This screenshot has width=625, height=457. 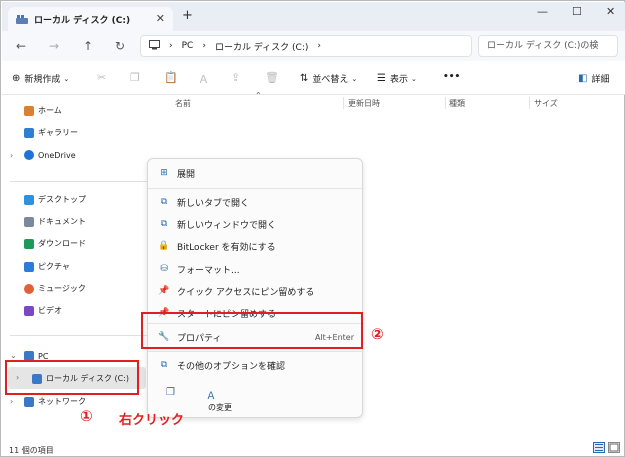 I want to click on menu-item-open-new-window: ⧉ 新しいウィンドウで開く, so click(x=256, y=224).